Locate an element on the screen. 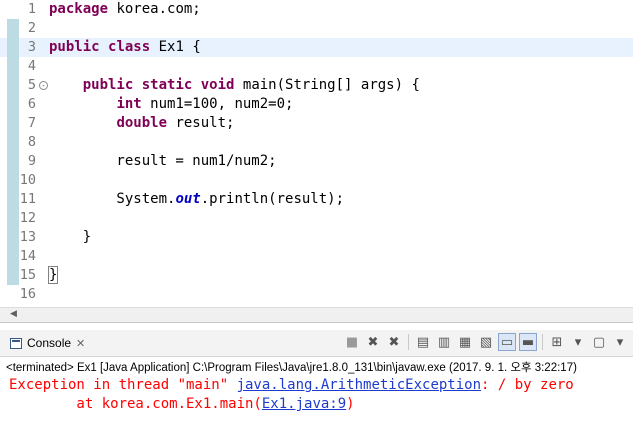 The width and height of the screenshot is (633, 426). code-text: package korea.com; is located at coordinates (125, 9).